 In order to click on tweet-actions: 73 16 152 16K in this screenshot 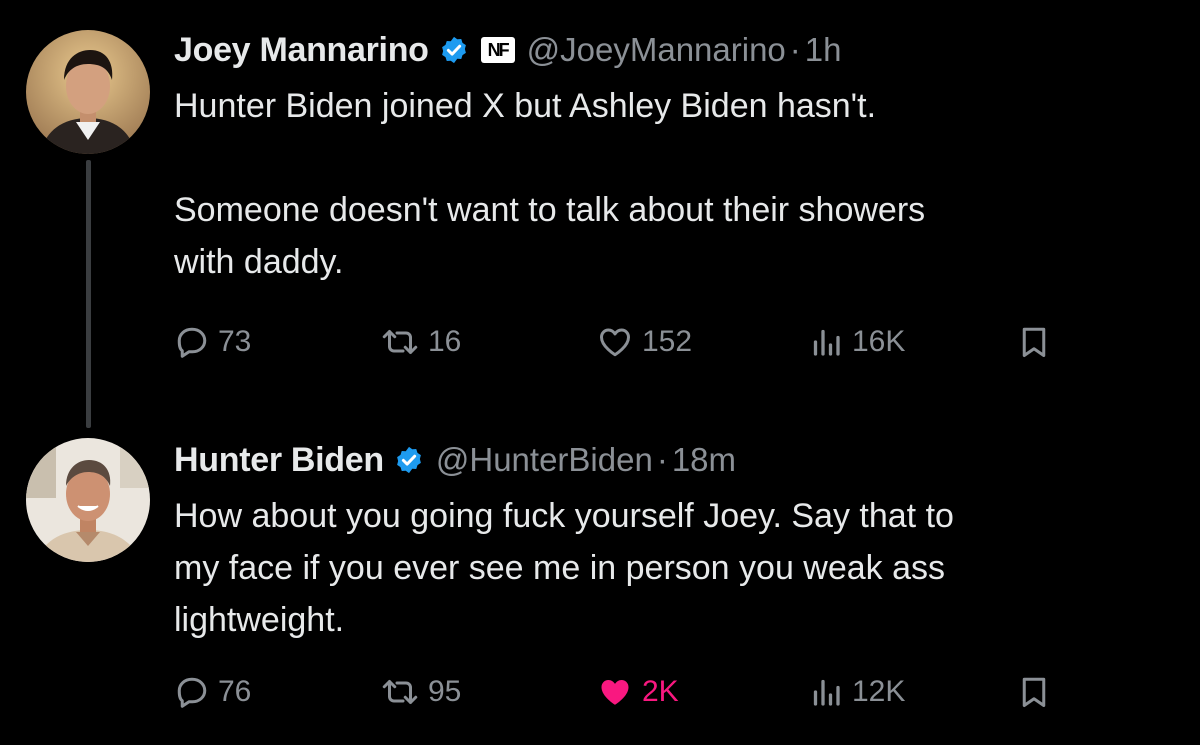, I will do `click(624, 342)`.